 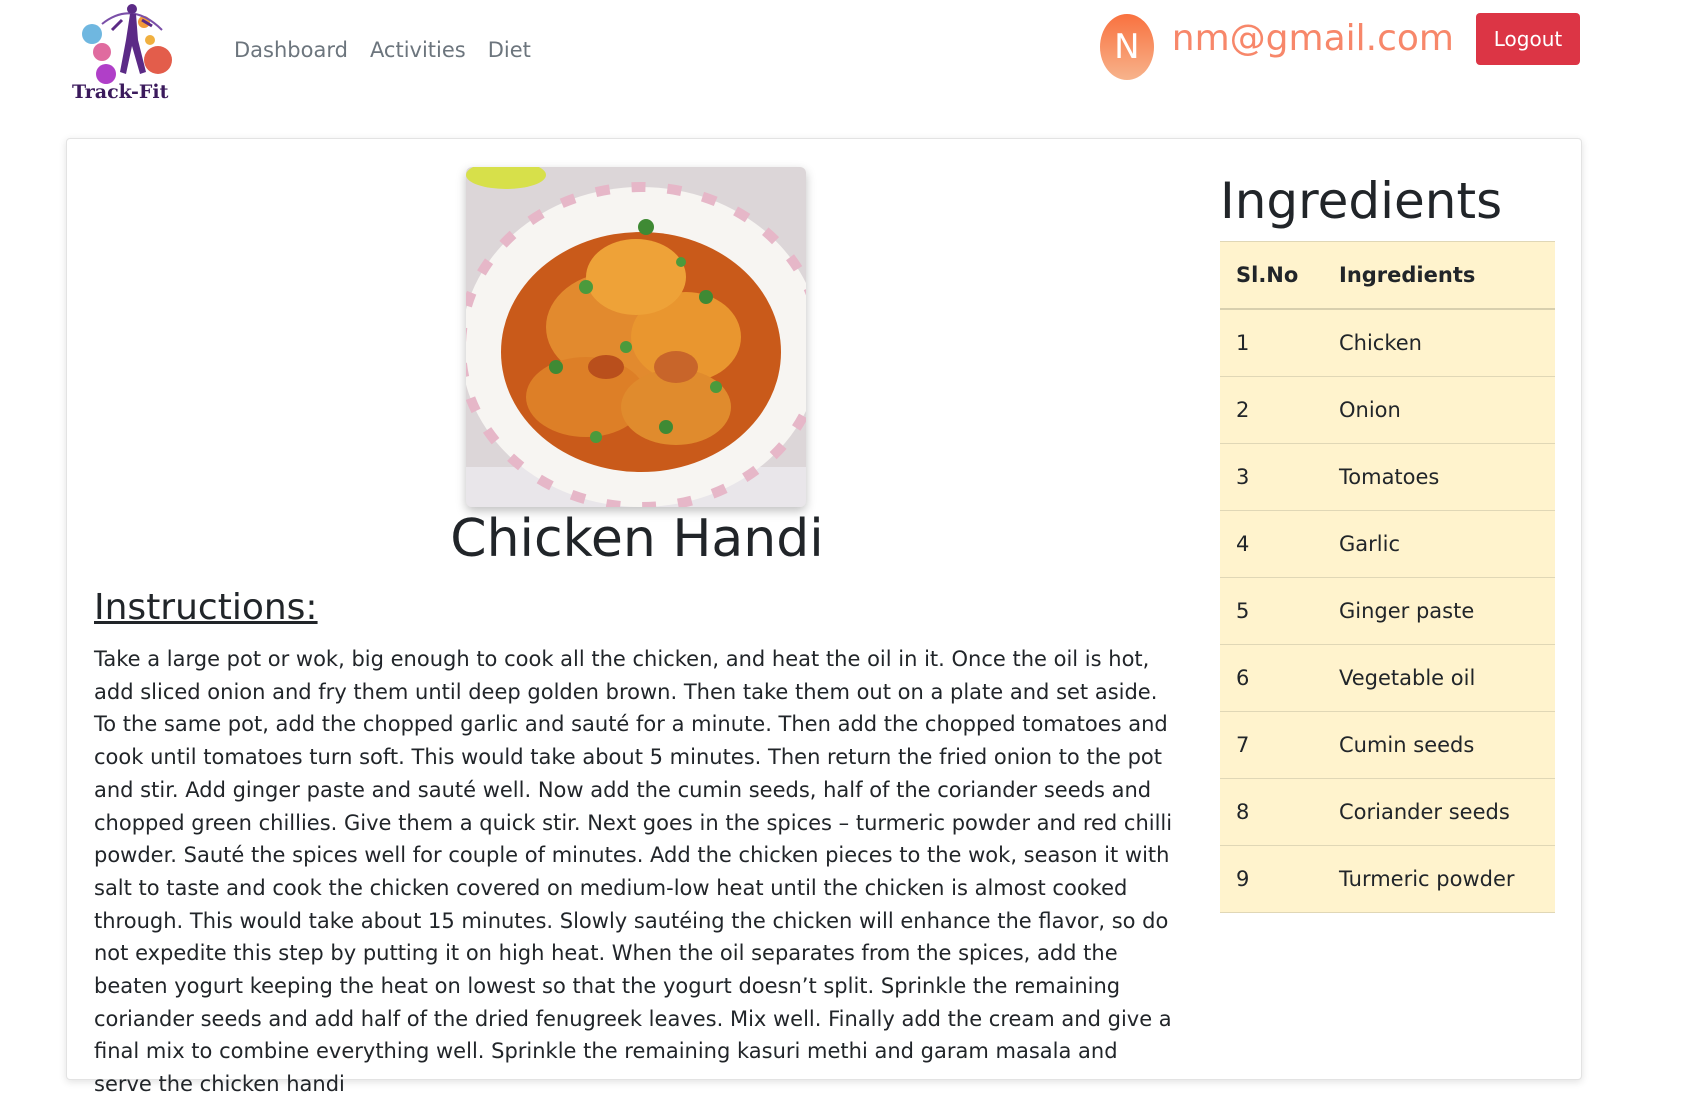 What do you see at coordinates (1271, 477) in the screenshot?
I see `row-slno: 3` at bounding box center [1271, 477].